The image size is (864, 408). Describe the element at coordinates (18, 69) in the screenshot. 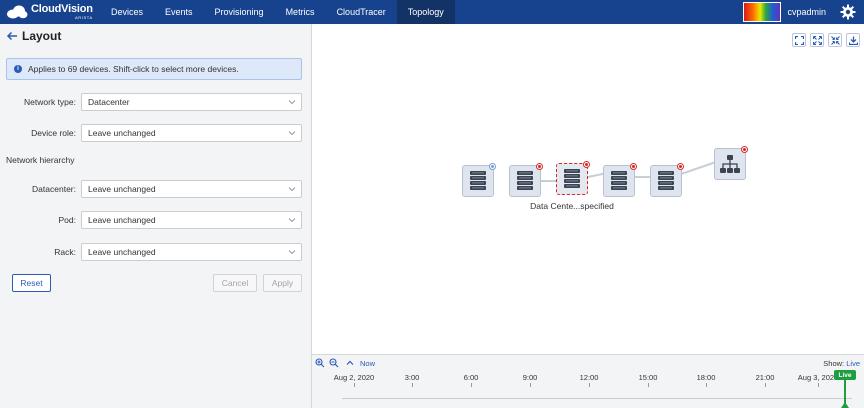

I see `info-icon: i` at that location.